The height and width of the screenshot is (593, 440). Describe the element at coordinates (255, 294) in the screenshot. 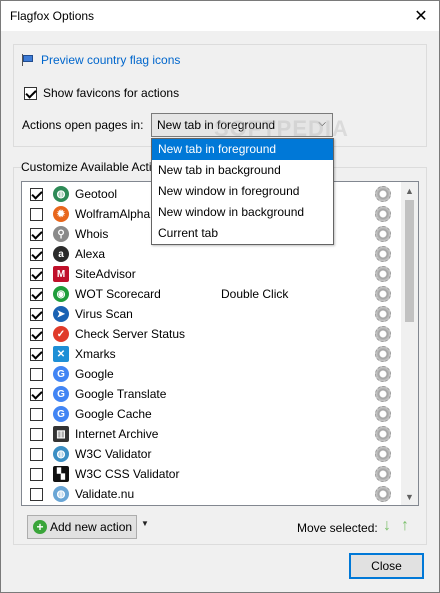

I see `action-shortcut-label: Double Click` at that location.